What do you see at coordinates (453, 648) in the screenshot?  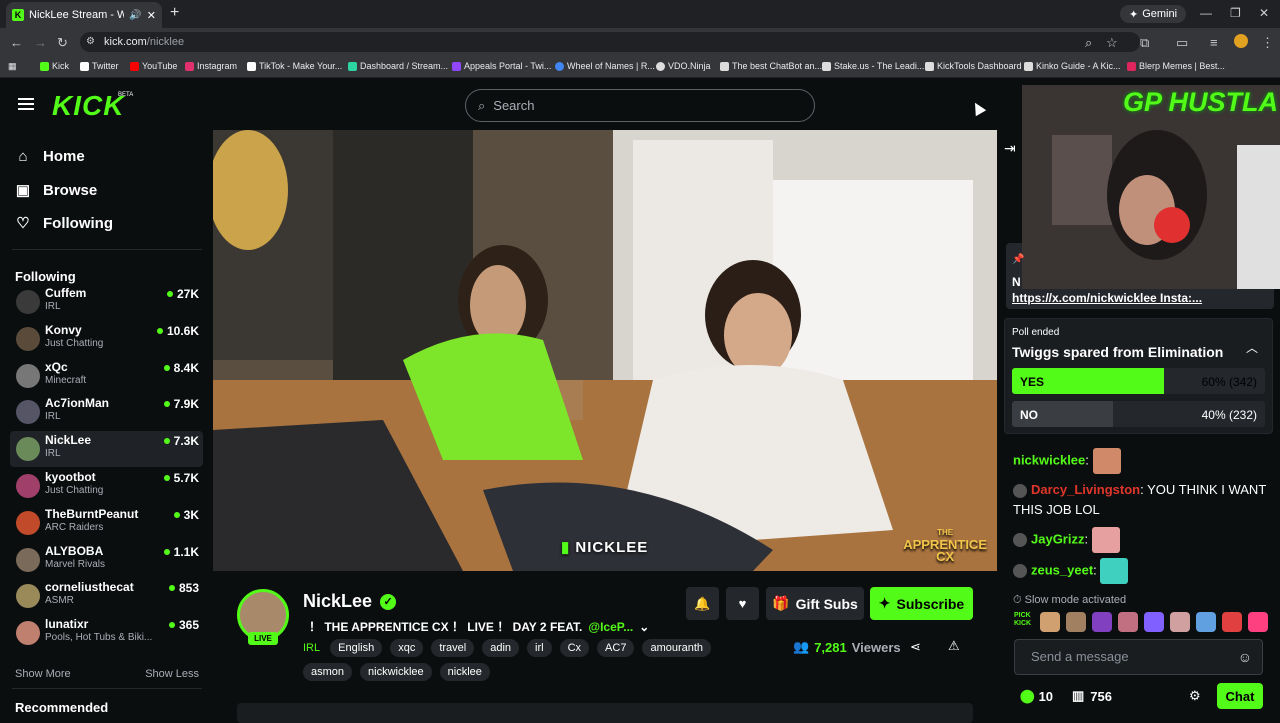 I see `tag: travel` at bounding box center [453, 648].